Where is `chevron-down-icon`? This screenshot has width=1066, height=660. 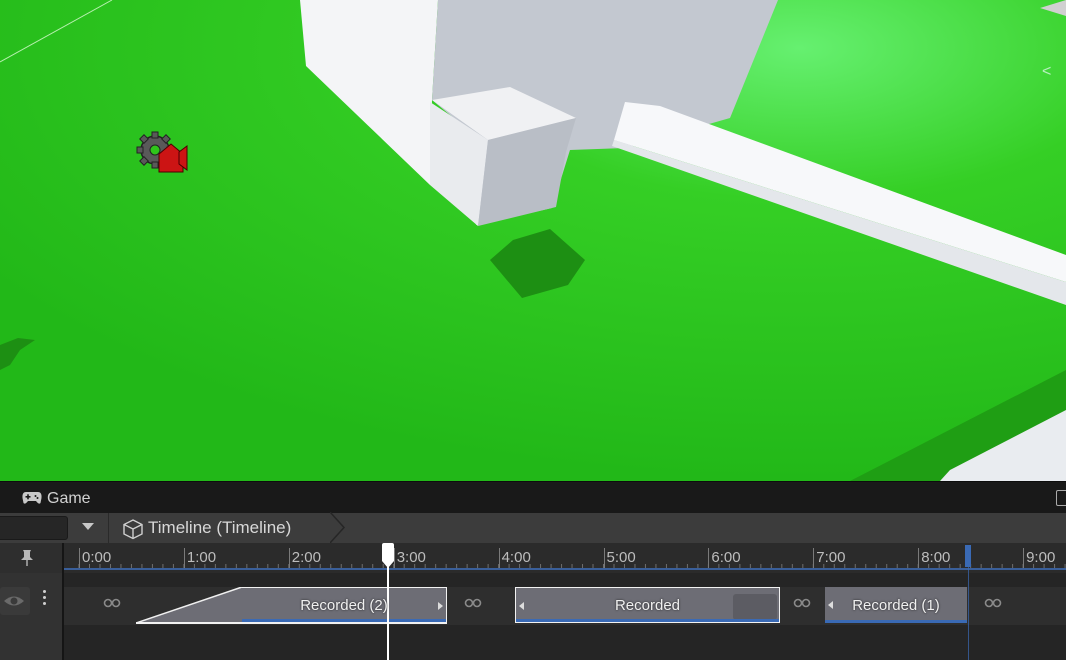
chevron-down-icon is located at coordinates (88, 526).